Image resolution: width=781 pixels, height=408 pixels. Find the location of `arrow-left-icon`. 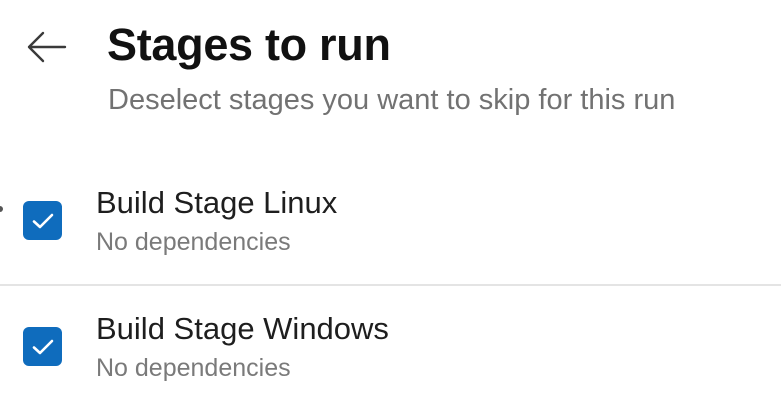

arrow-left-icon is located at coordinates (47, 47).